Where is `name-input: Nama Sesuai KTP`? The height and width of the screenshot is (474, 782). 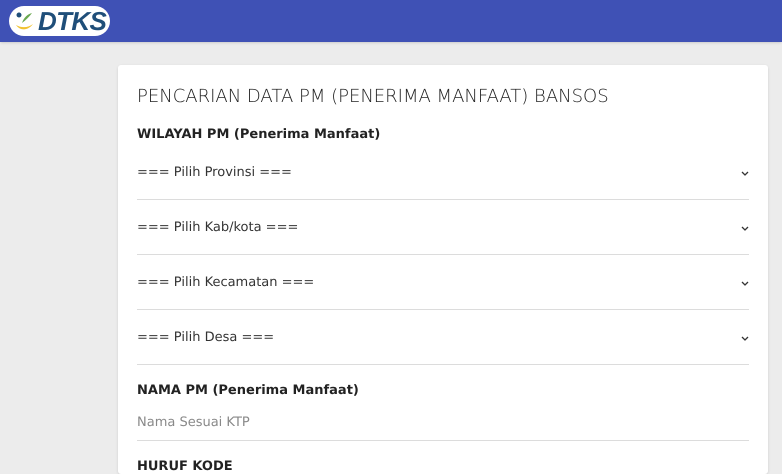
name-input: Nama Sesuai KTP is located at coordinates (443, 421).